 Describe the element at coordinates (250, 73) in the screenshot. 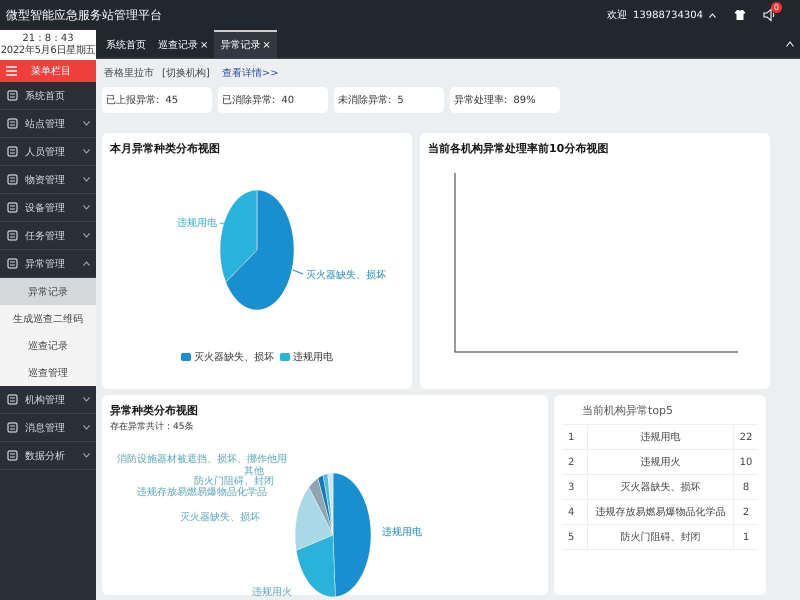

I see `details-link: 查看详情>>` at that location.